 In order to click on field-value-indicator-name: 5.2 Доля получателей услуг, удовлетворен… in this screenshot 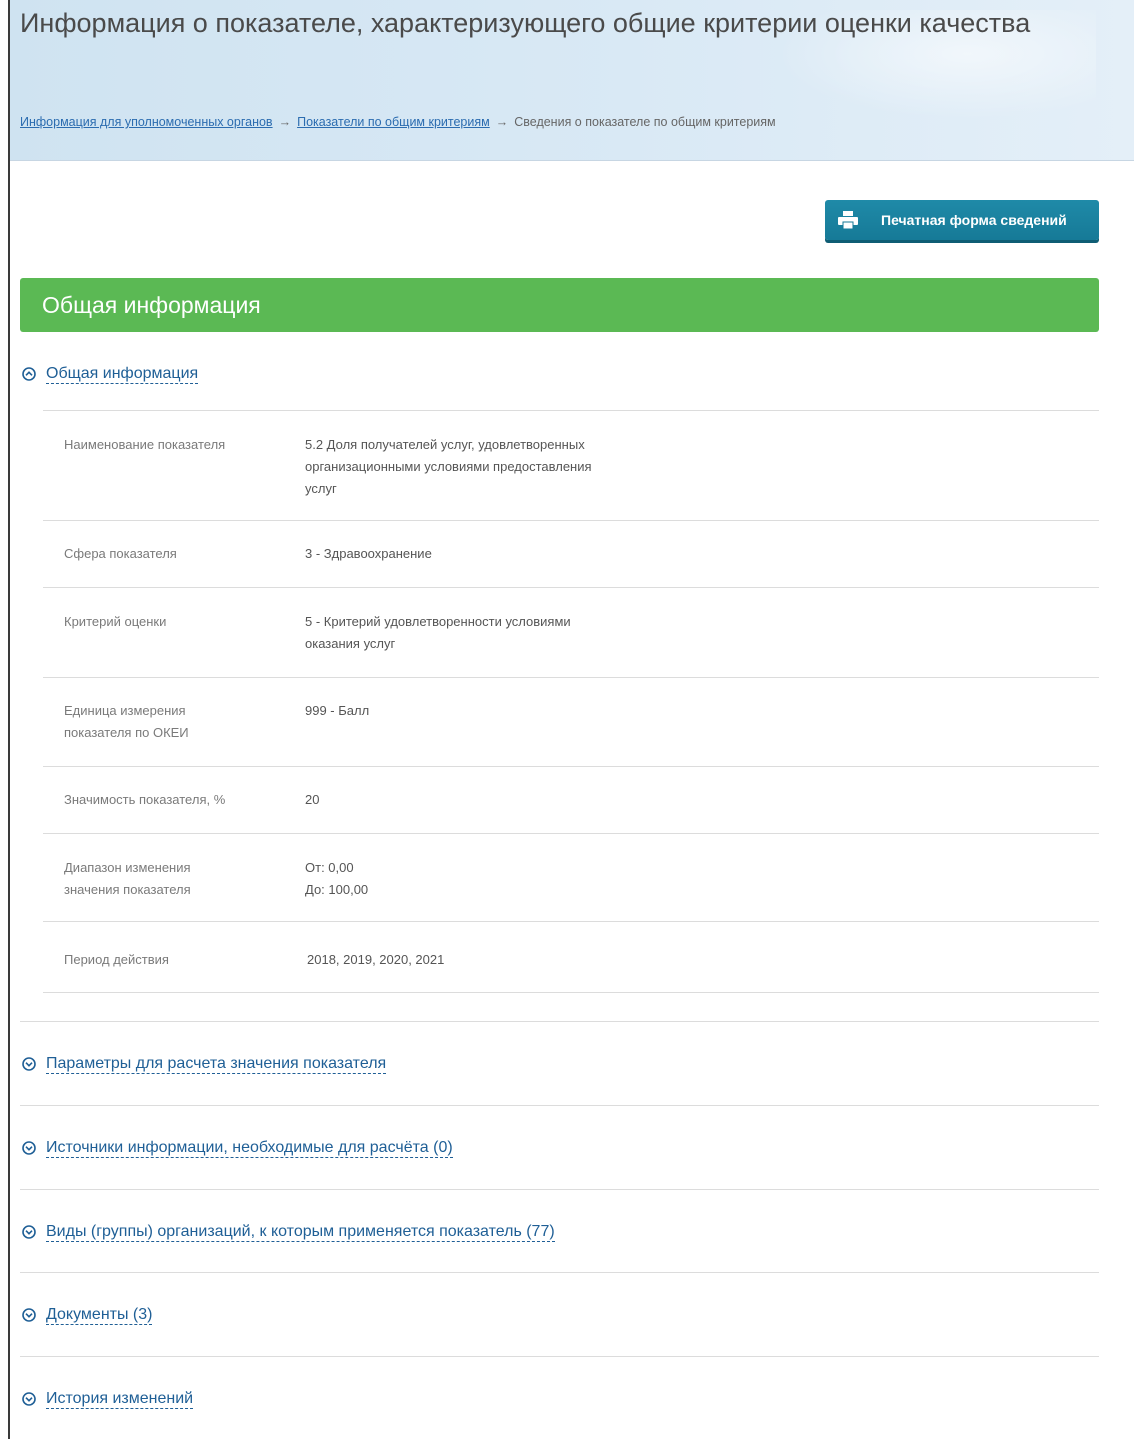, I will do `click(448, 466)`.